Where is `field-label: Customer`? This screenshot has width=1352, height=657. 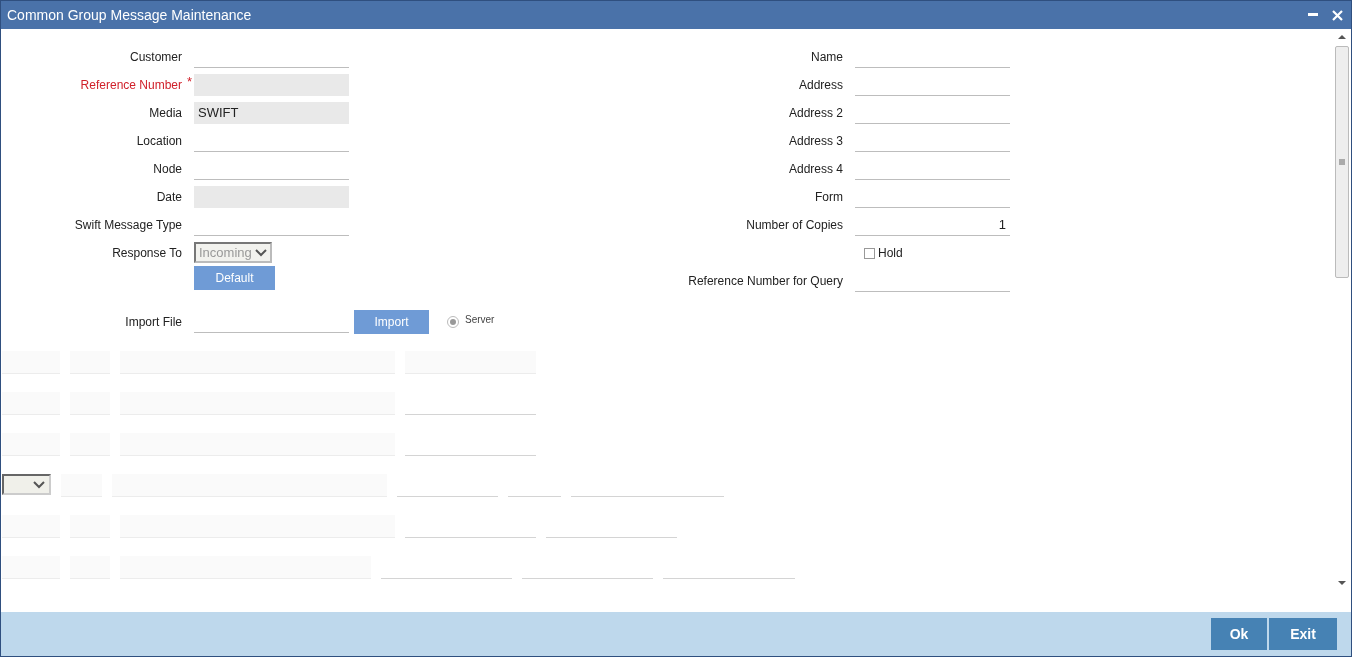
field-label: Customer is located at coordinates (155, 57).